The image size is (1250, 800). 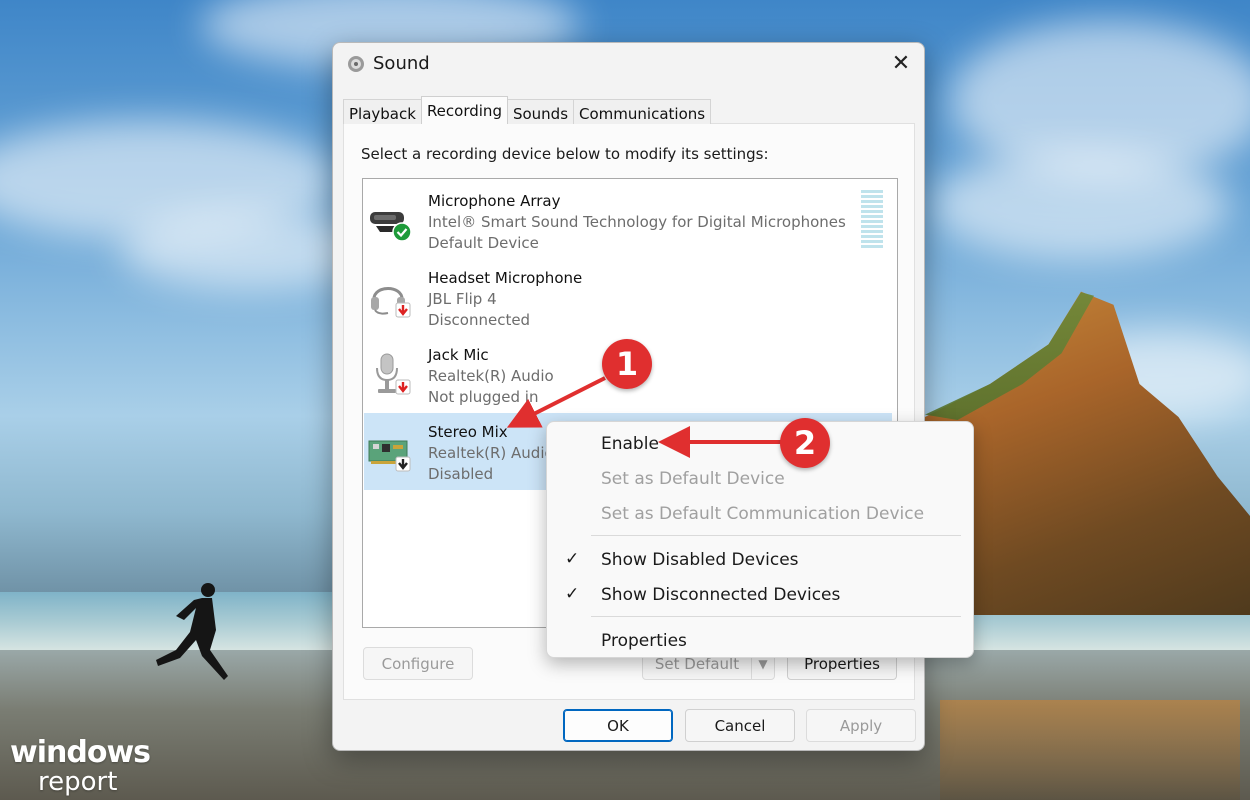 What do you see at coordinates (627, 364) in the screenshot?
I see `annotation-badge-1: 1` at bounding box center [627, 364].